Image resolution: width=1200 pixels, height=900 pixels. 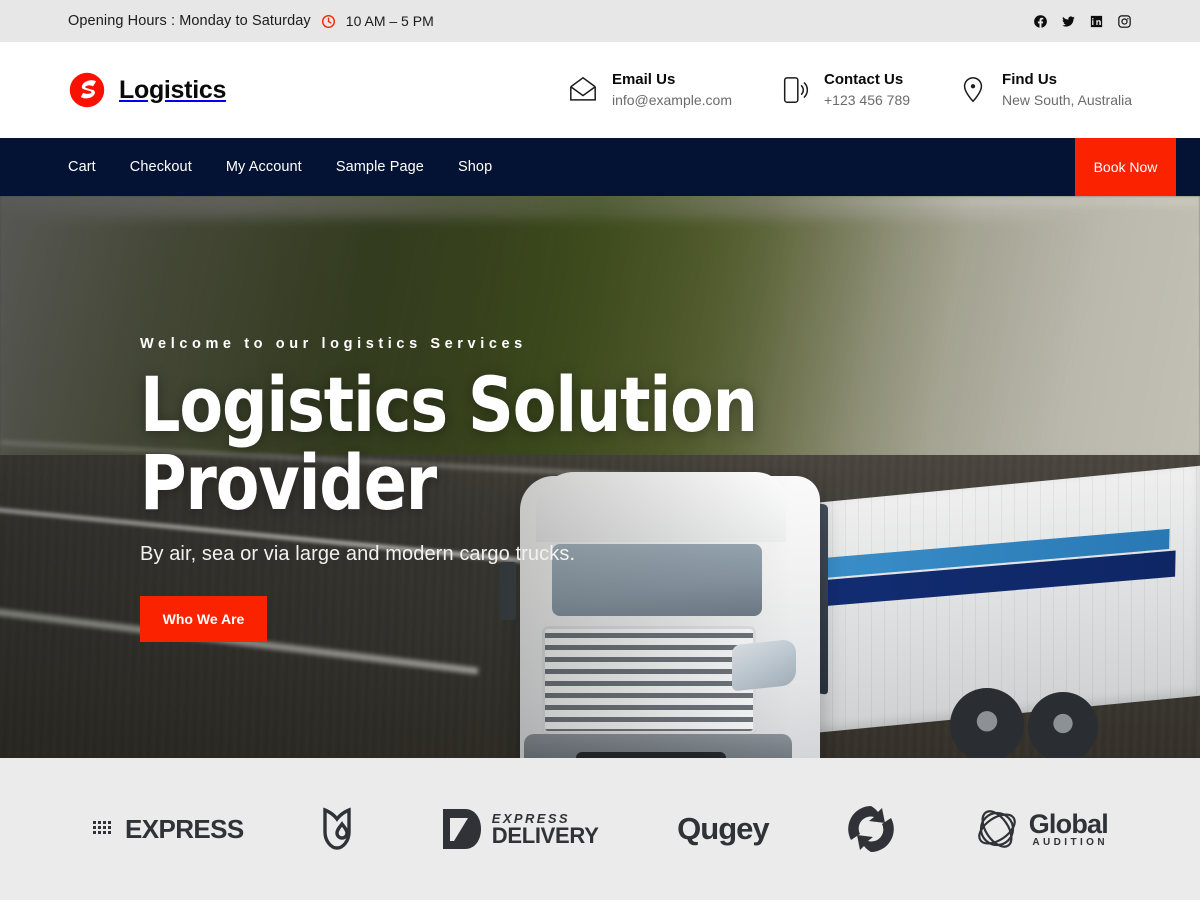 I want to click on partner-audition-word: AUDITION, so click(x=1070, y=842).